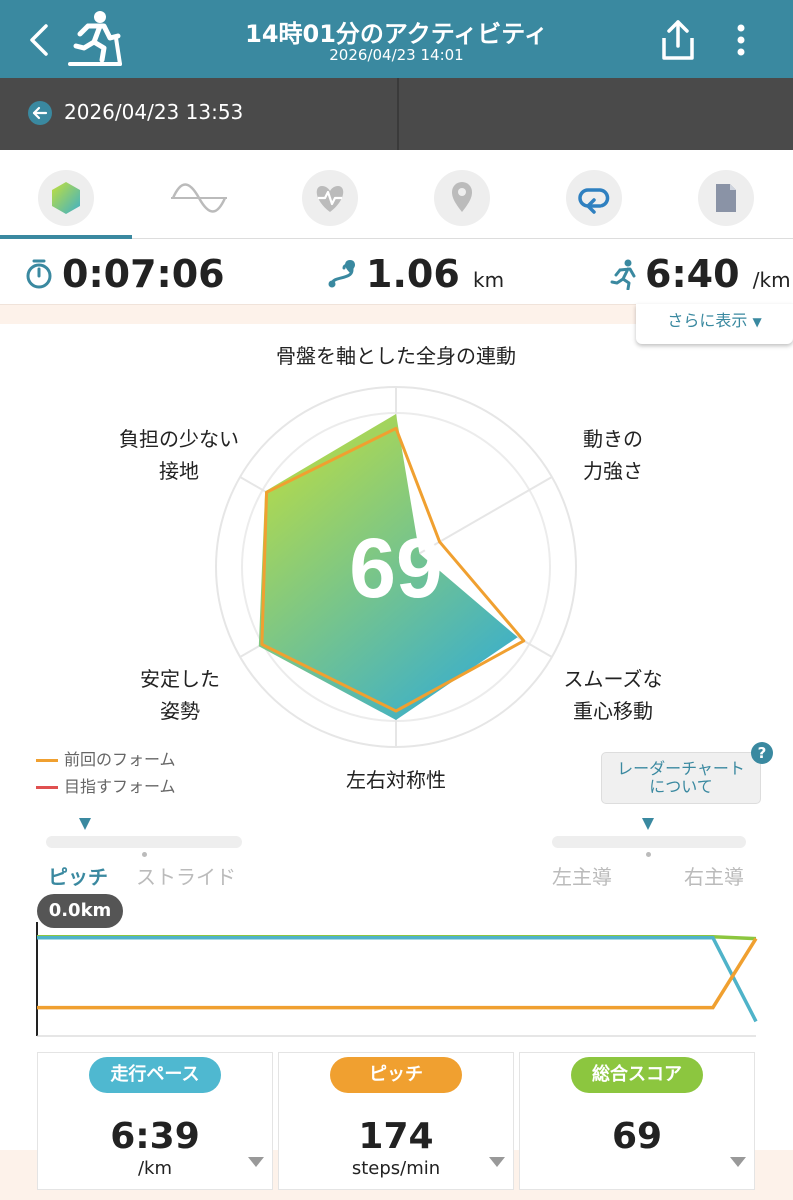  I want to click on treadmill-runner-icon, so click(95, 38).